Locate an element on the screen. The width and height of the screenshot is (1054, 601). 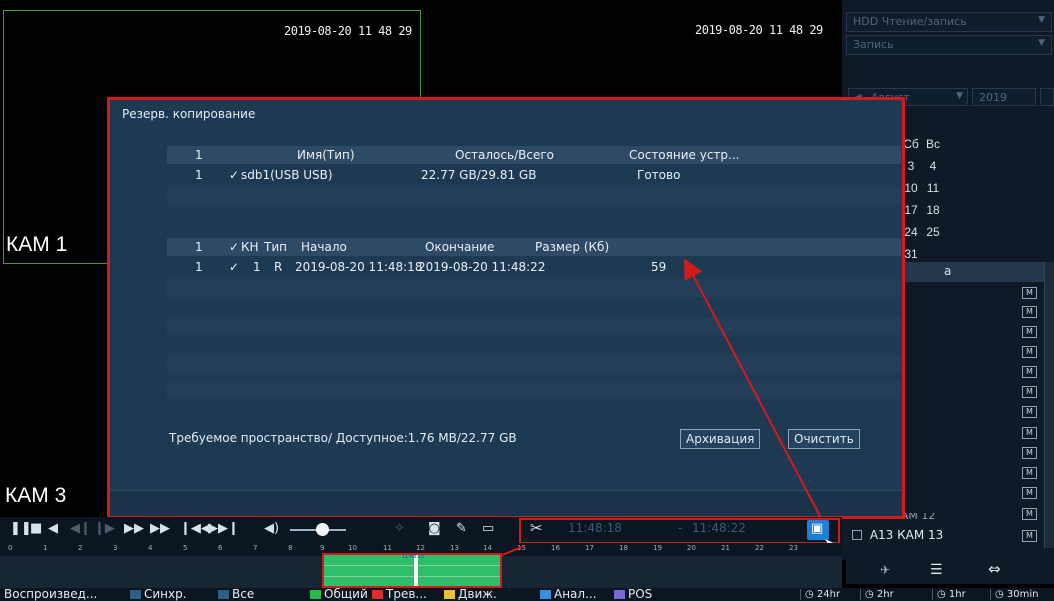
duration-24hr-button: ◷ 24hr is located at coordinates (820, 594).